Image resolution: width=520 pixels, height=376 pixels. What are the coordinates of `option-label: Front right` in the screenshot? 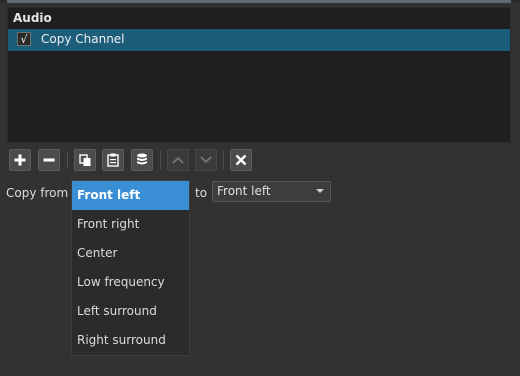 It's located at (108, 224).